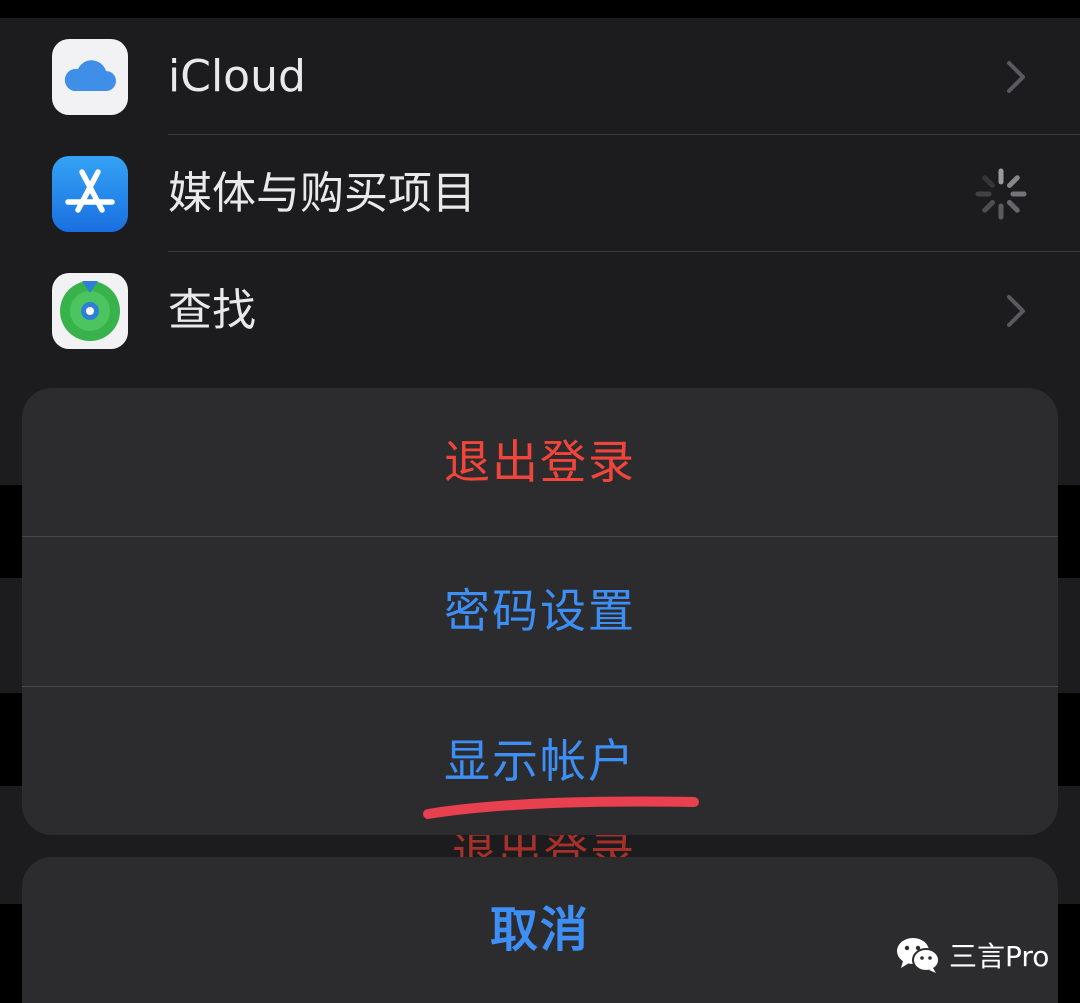 The height and width of the screenshot is (1003, 1080). Describe the element at coordinates (90, 311) in the screenshot. I see `find-my-icon` at that location.